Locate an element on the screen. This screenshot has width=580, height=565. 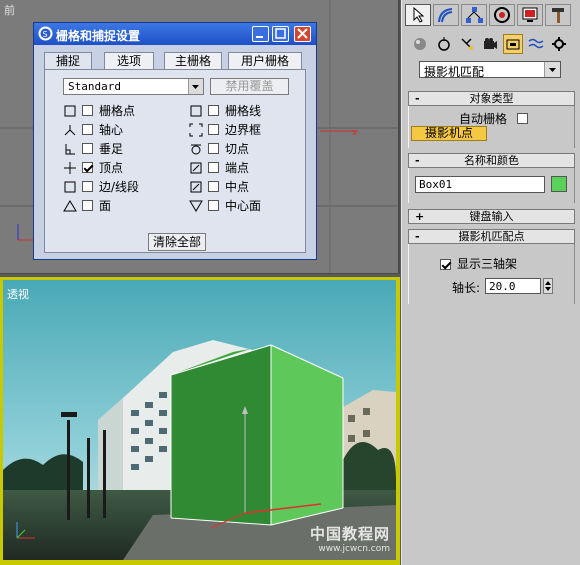
center-face-label: 中心面 is located at coordinates (243, 206).